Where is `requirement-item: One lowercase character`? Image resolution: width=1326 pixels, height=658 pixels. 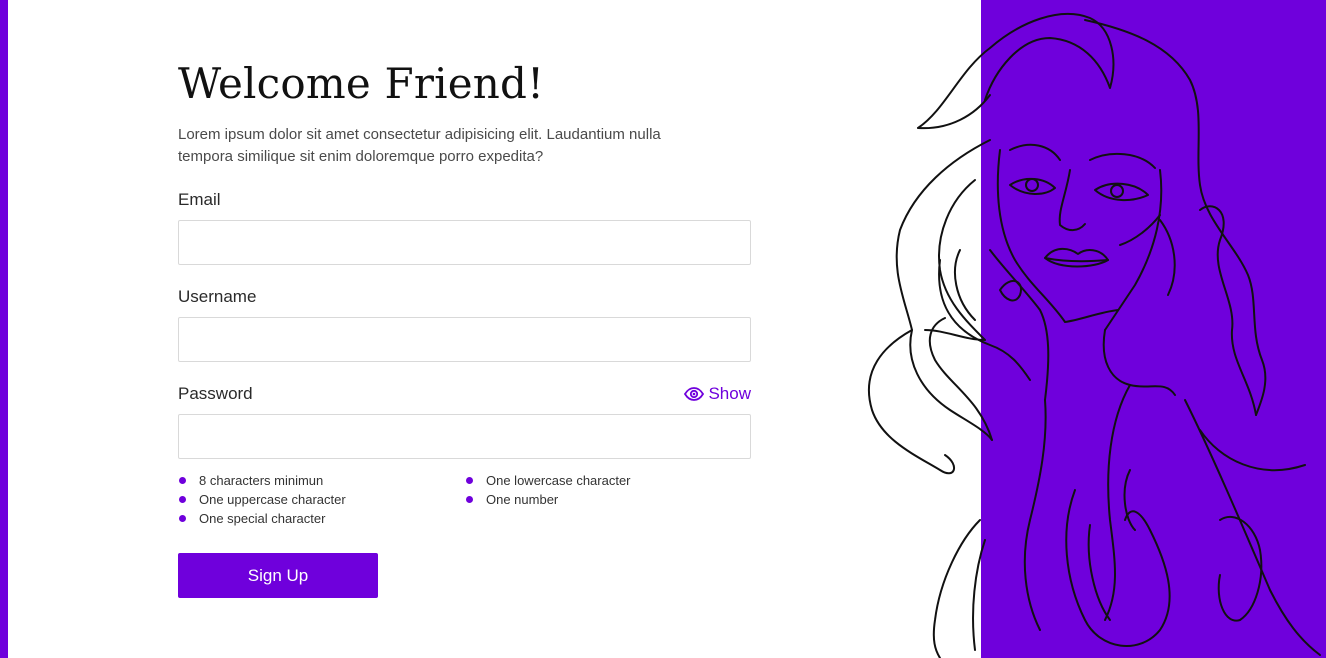 requirement-item: One lowercase character is located at coordinates (608, 480).